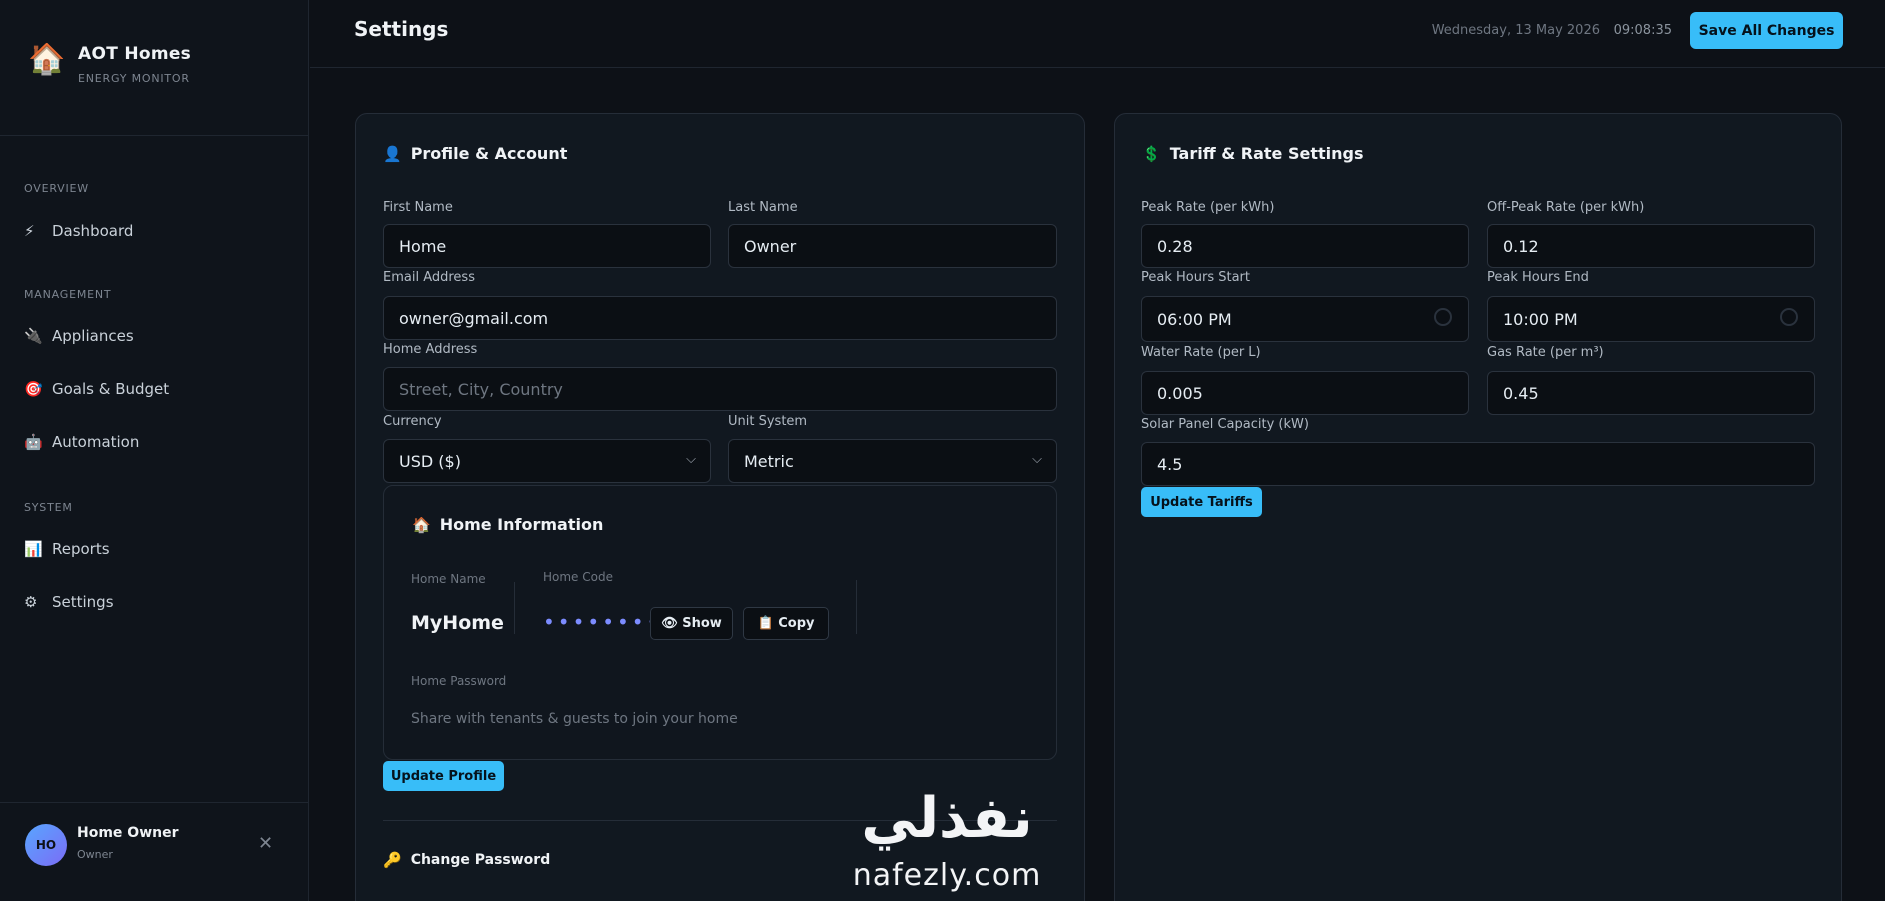  I want to click on last-name-label: Last Name, so click(763, 207).